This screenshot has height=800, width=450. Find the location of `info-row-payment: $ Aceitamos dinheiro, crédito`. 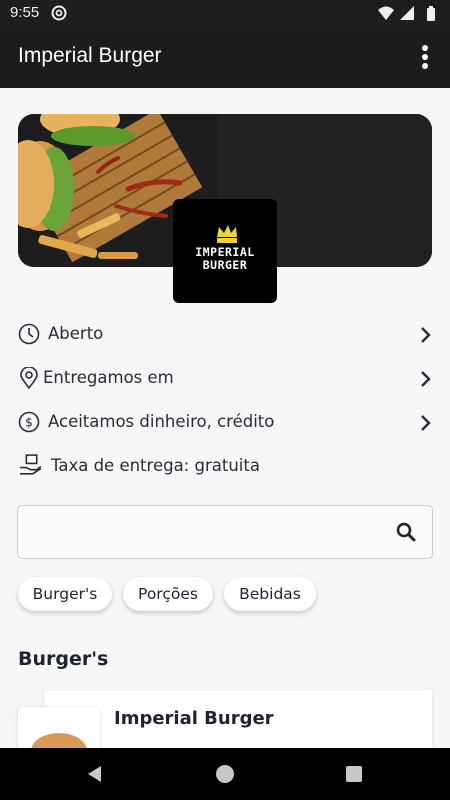

info-row-payment: $ Aceitamos dinheiro, crédito is located at coordinates (225, 423).